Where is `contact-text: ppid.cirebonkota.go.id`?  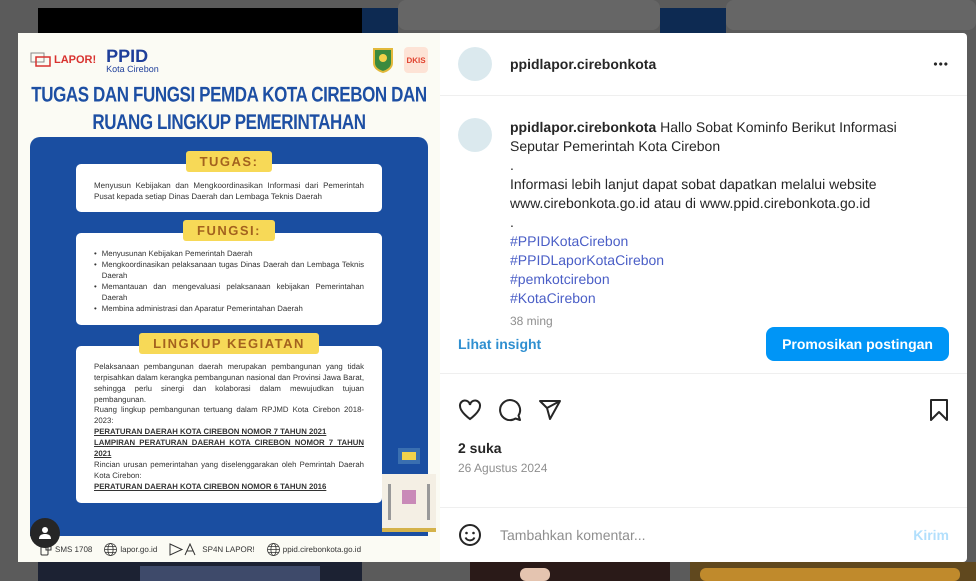 contact-text: ppid.cirebonkota.go.id is located at coordinates (322, 549).